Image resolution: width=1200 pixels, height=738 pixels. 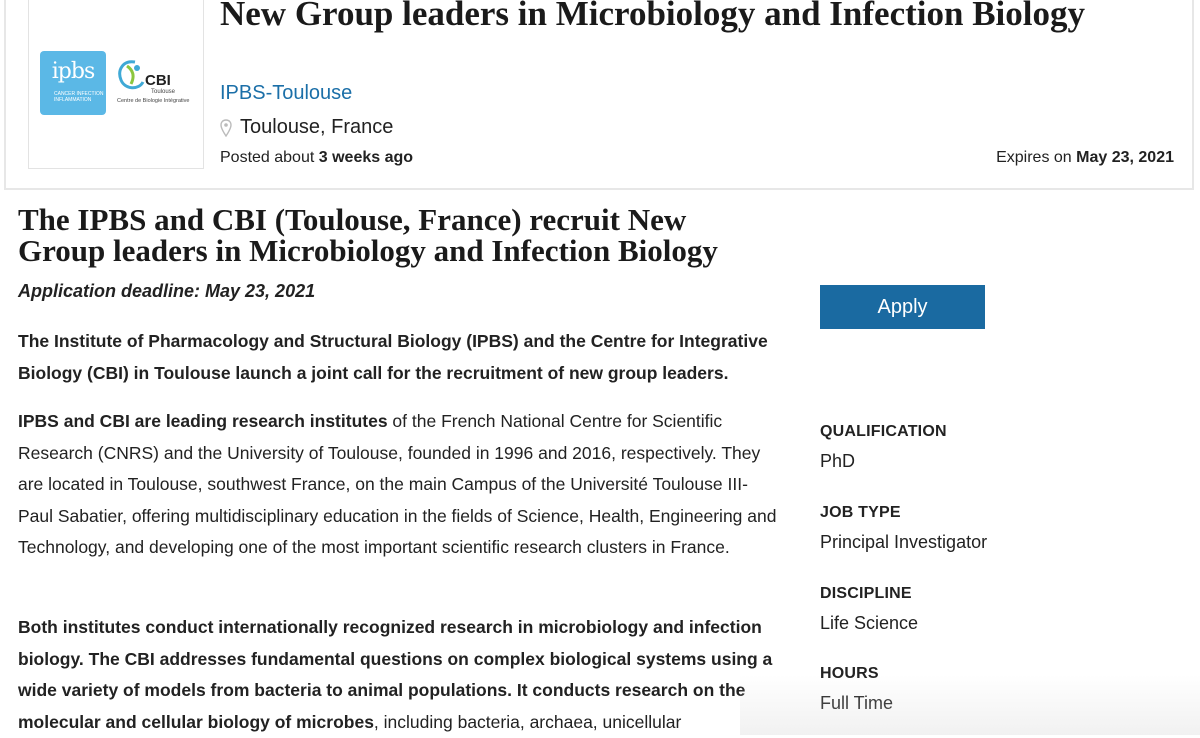 I want to click on hours-info: HOURS Full Time, so click(x=856, y=689).